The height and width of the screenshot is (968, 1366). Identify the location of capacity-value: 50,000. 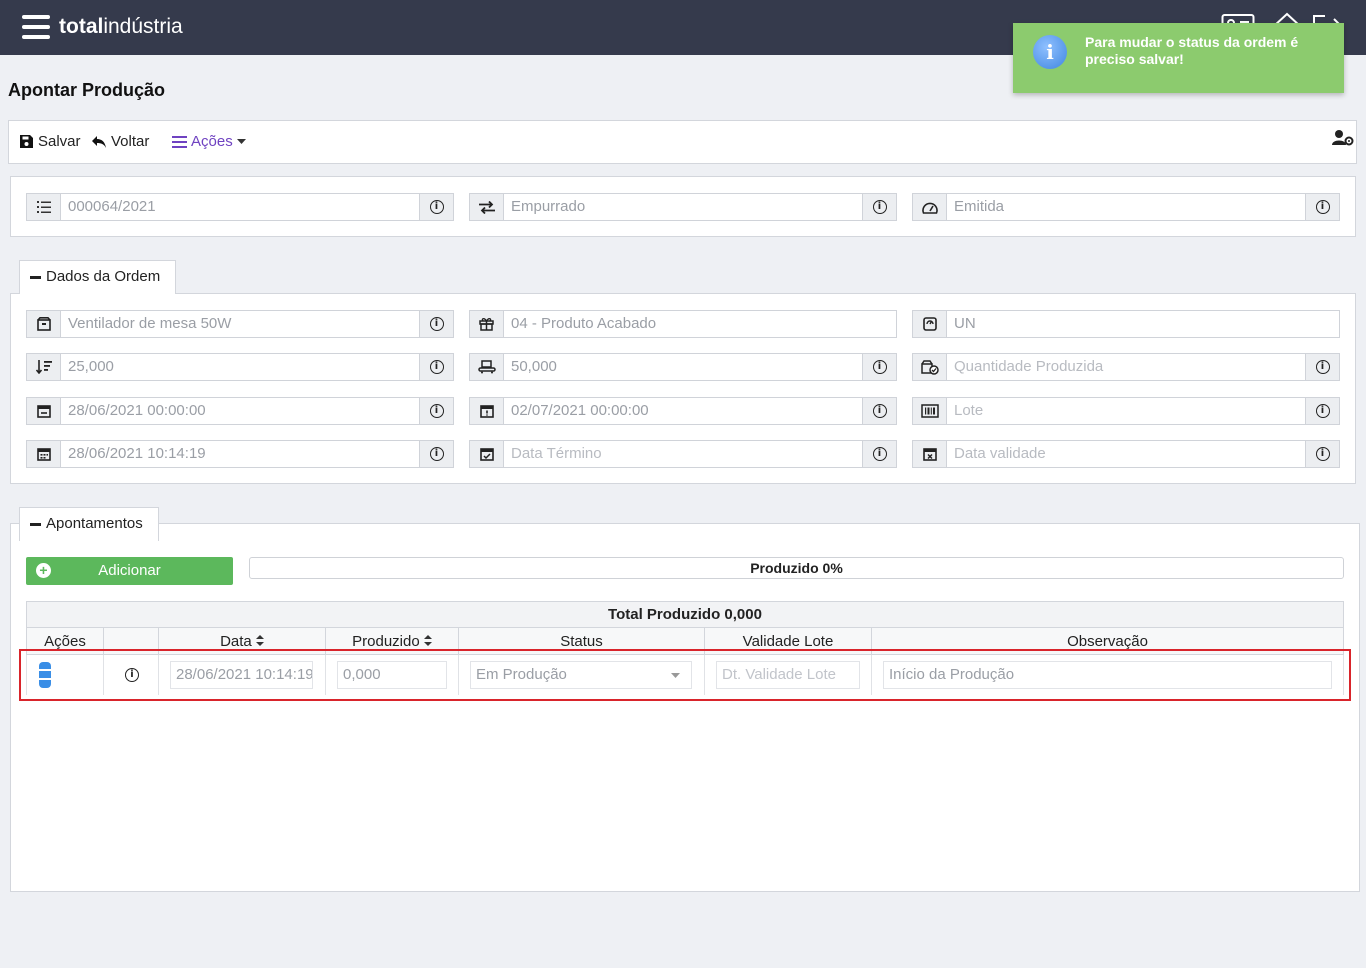
(534, 366).